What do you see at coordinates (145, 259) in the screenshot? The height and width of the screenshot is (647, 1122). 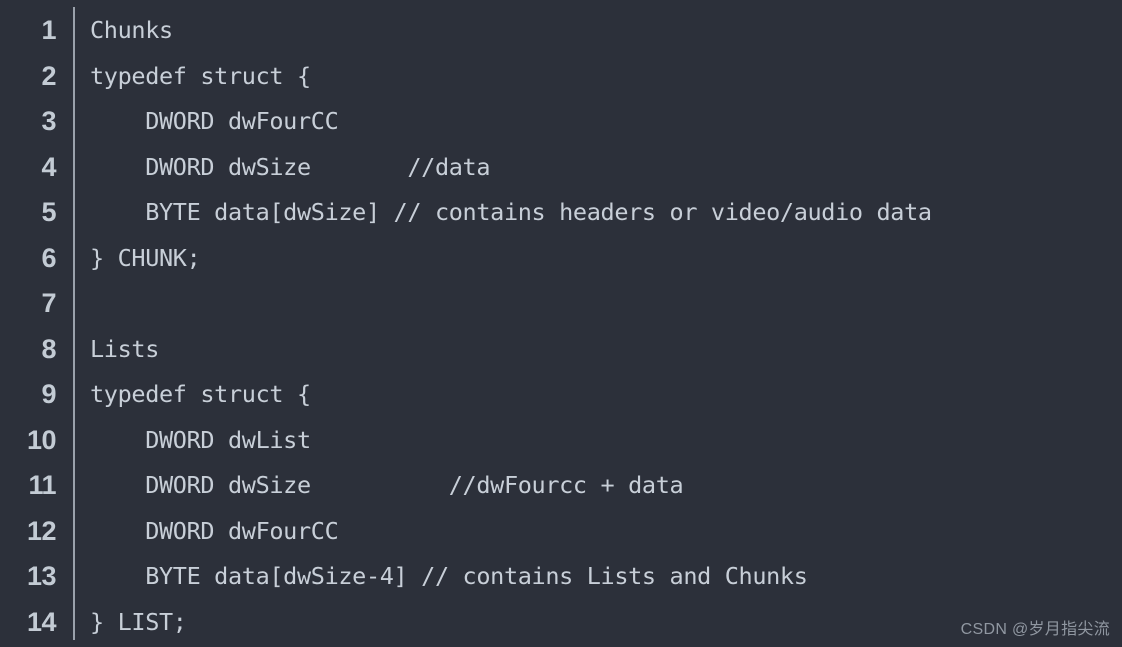 I see `code-line: } CHUNK;` at bounding box center [145, 259].